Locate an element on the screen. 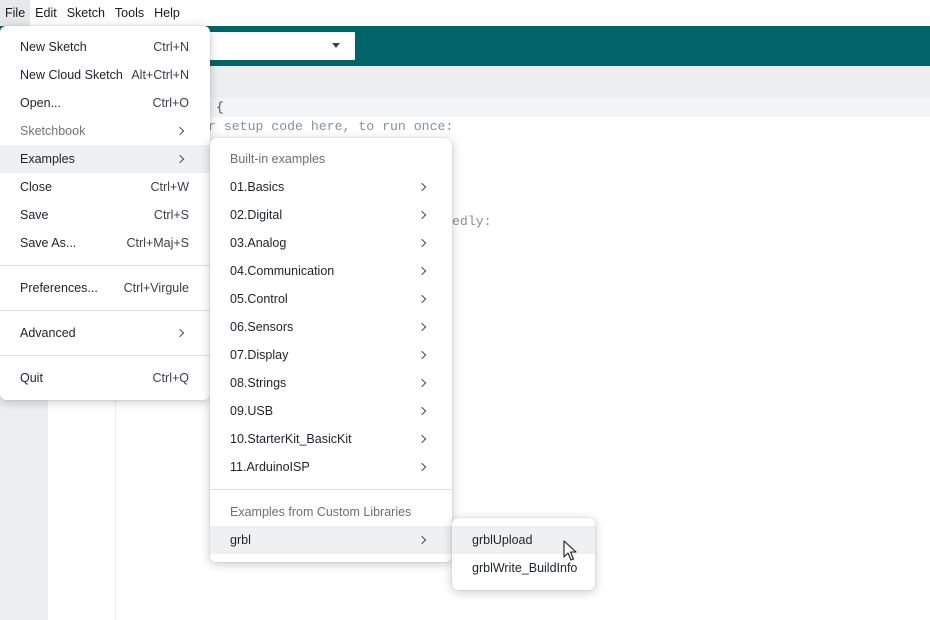  board-selector is located at coordinates (280, 46).